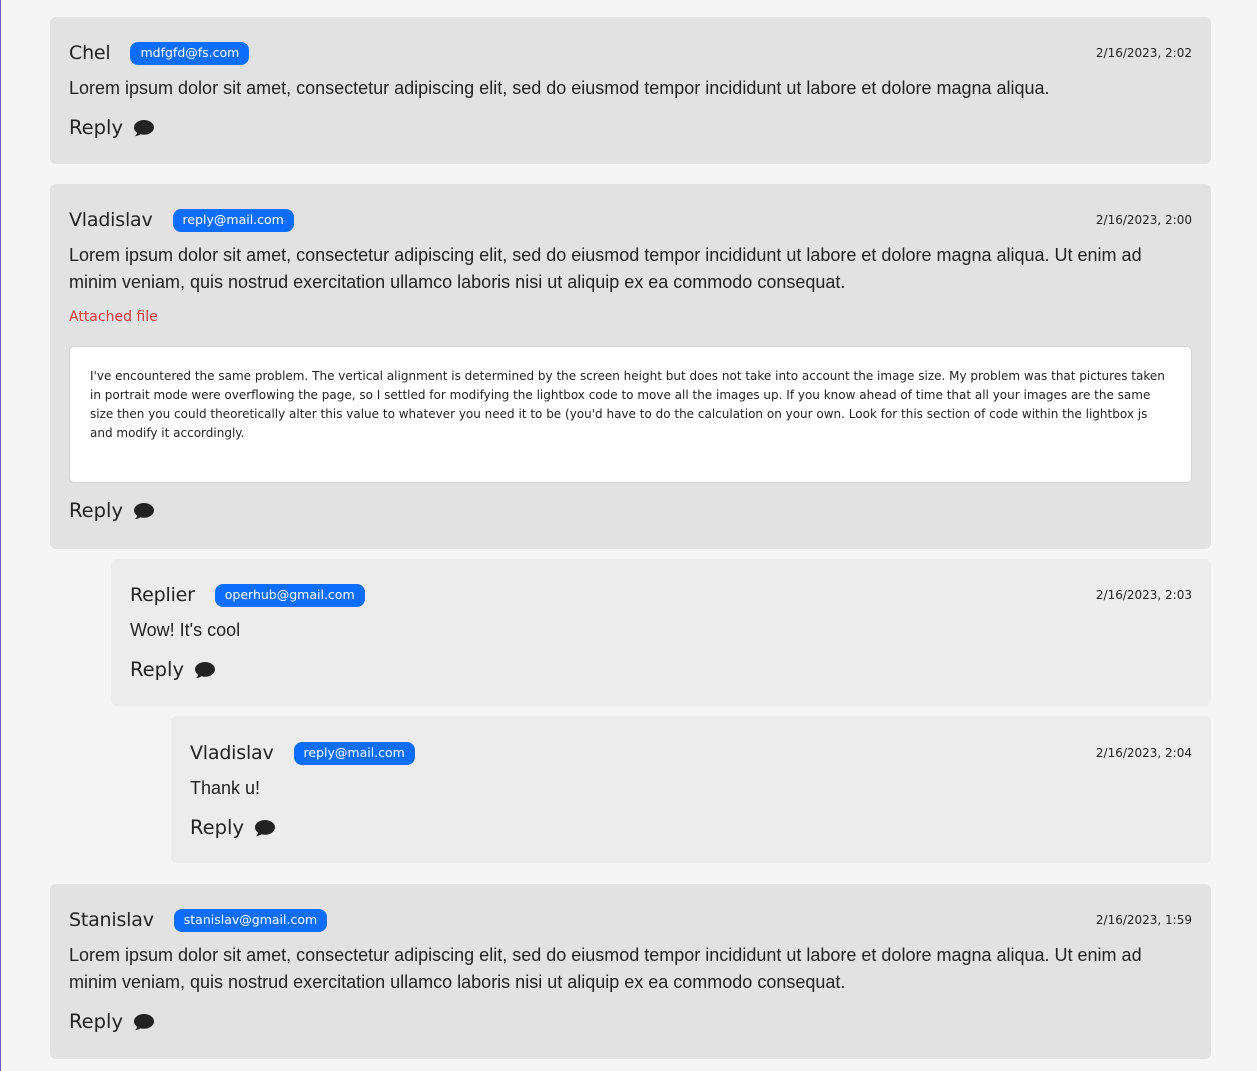 The height and width of the screenshot is (1071, 1257). I want to click on comment-text: Wow! It's cool, so click(185, 630).